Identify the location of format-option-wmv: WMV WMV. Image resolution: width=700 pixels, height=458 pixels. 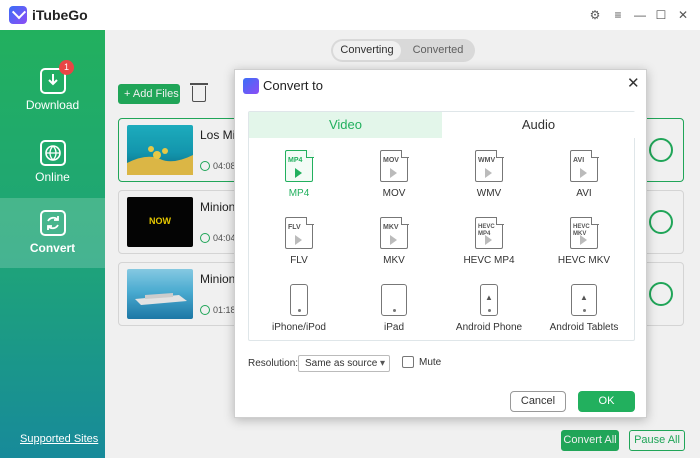
(489, 180).